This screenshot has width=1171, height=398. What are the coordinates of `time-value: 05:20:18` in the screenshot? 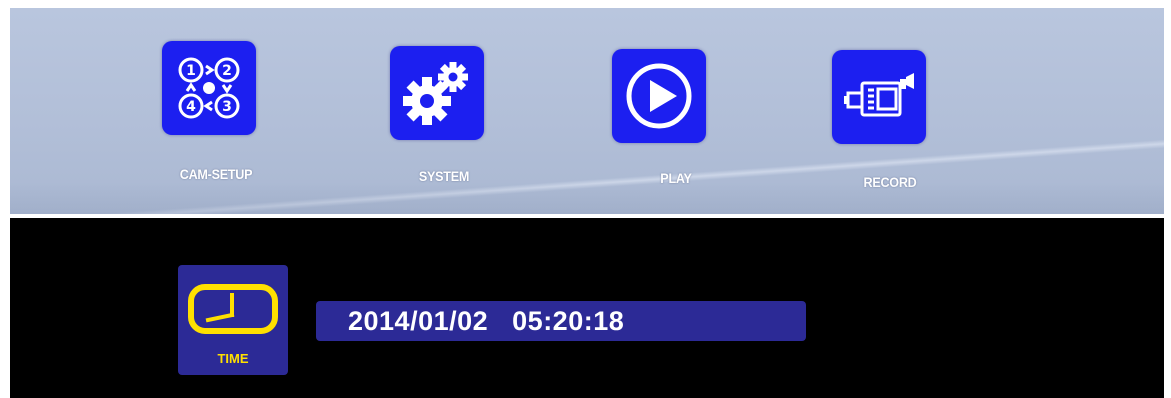 It's located at (568, 321).